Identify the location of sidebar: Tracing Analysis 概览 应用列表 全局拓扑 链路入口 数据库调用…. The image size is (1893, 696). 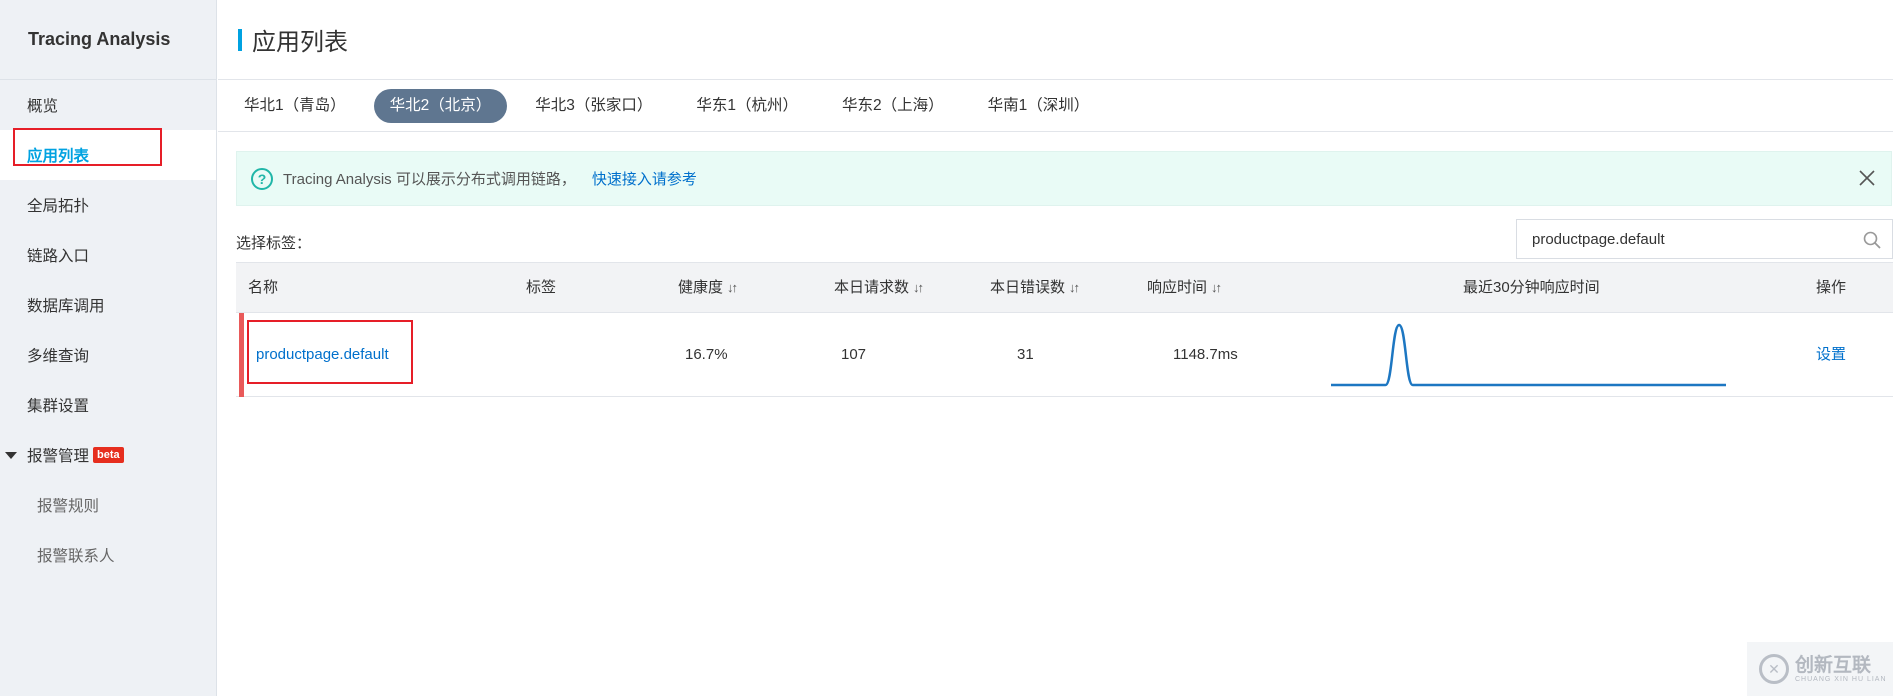
(108, 348).